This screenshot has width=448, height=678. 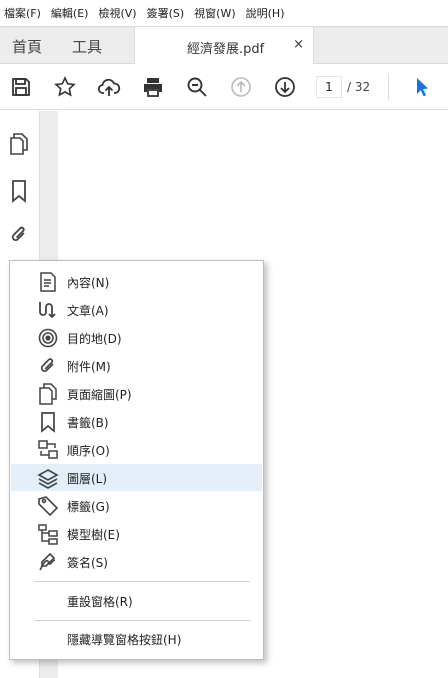 I want to click on close-tab-icon: ×, so click(x=298, y=44).